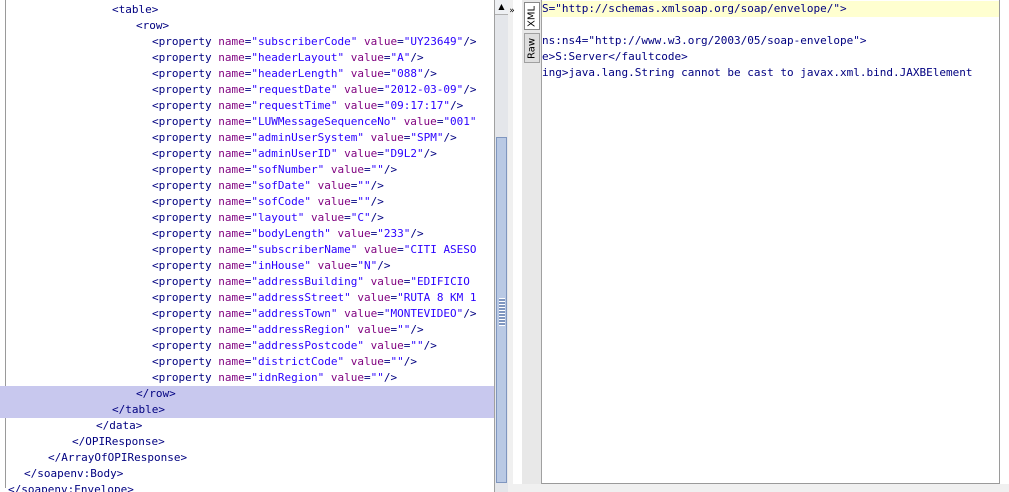 The image size is (1009, 492). Describe the element at coordinates (118, 457) in the screenshot. I see `xml-tag: </ArrayOfOPIResponse>` at that location.